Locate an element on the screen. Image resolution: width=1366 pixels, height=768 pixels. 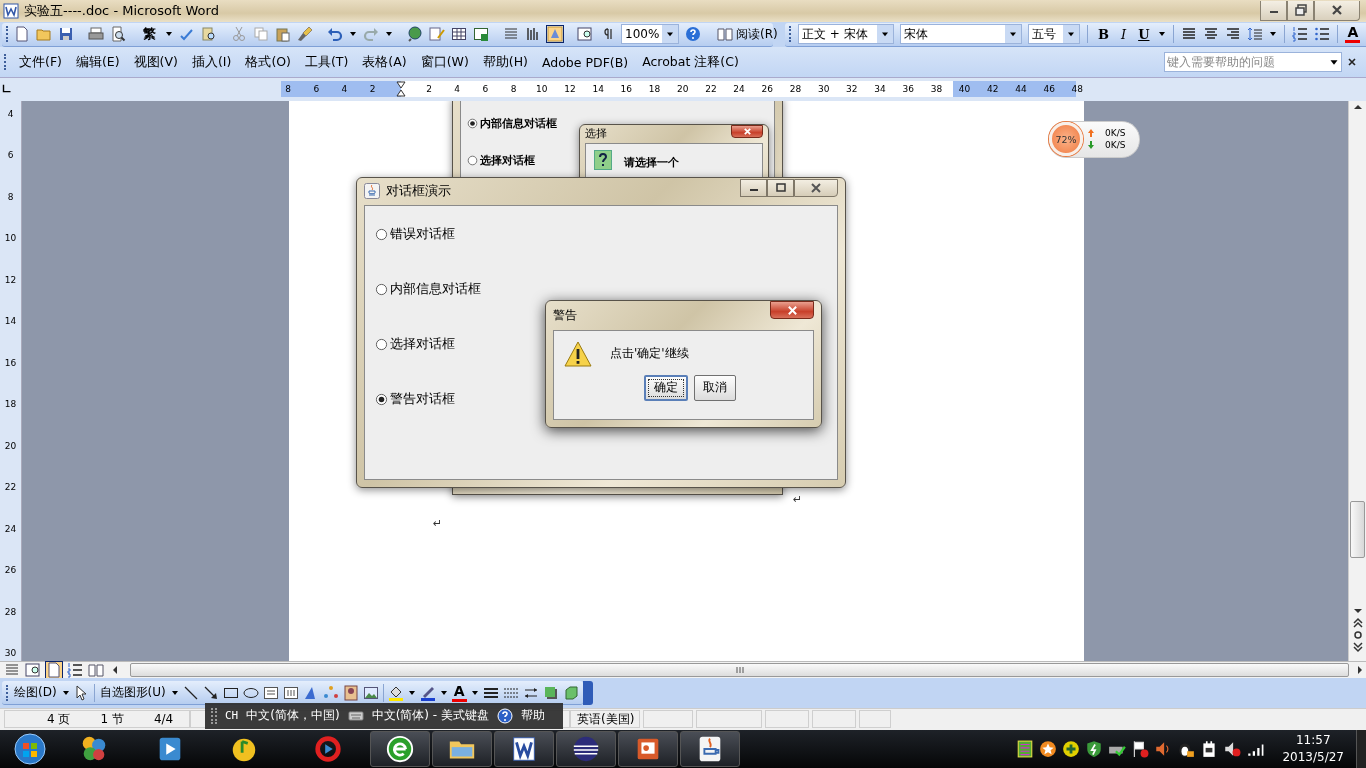
web-view-icon is located at coordinates (33, 669).